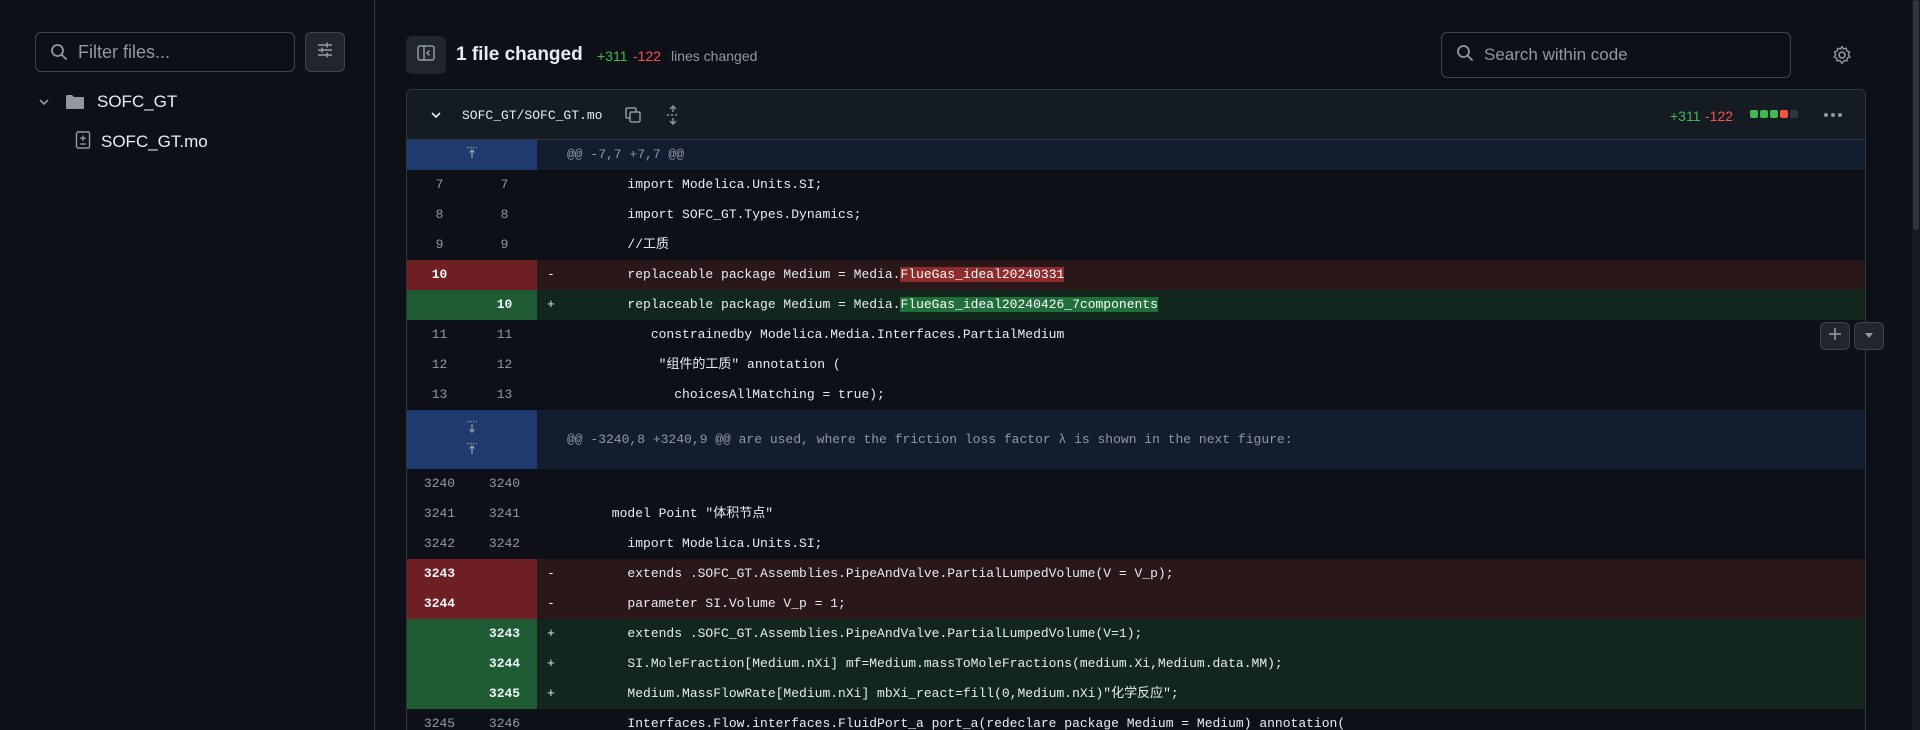 The image size is (1920, 730). I want to click on add-comment-button, so click(1835, 336).